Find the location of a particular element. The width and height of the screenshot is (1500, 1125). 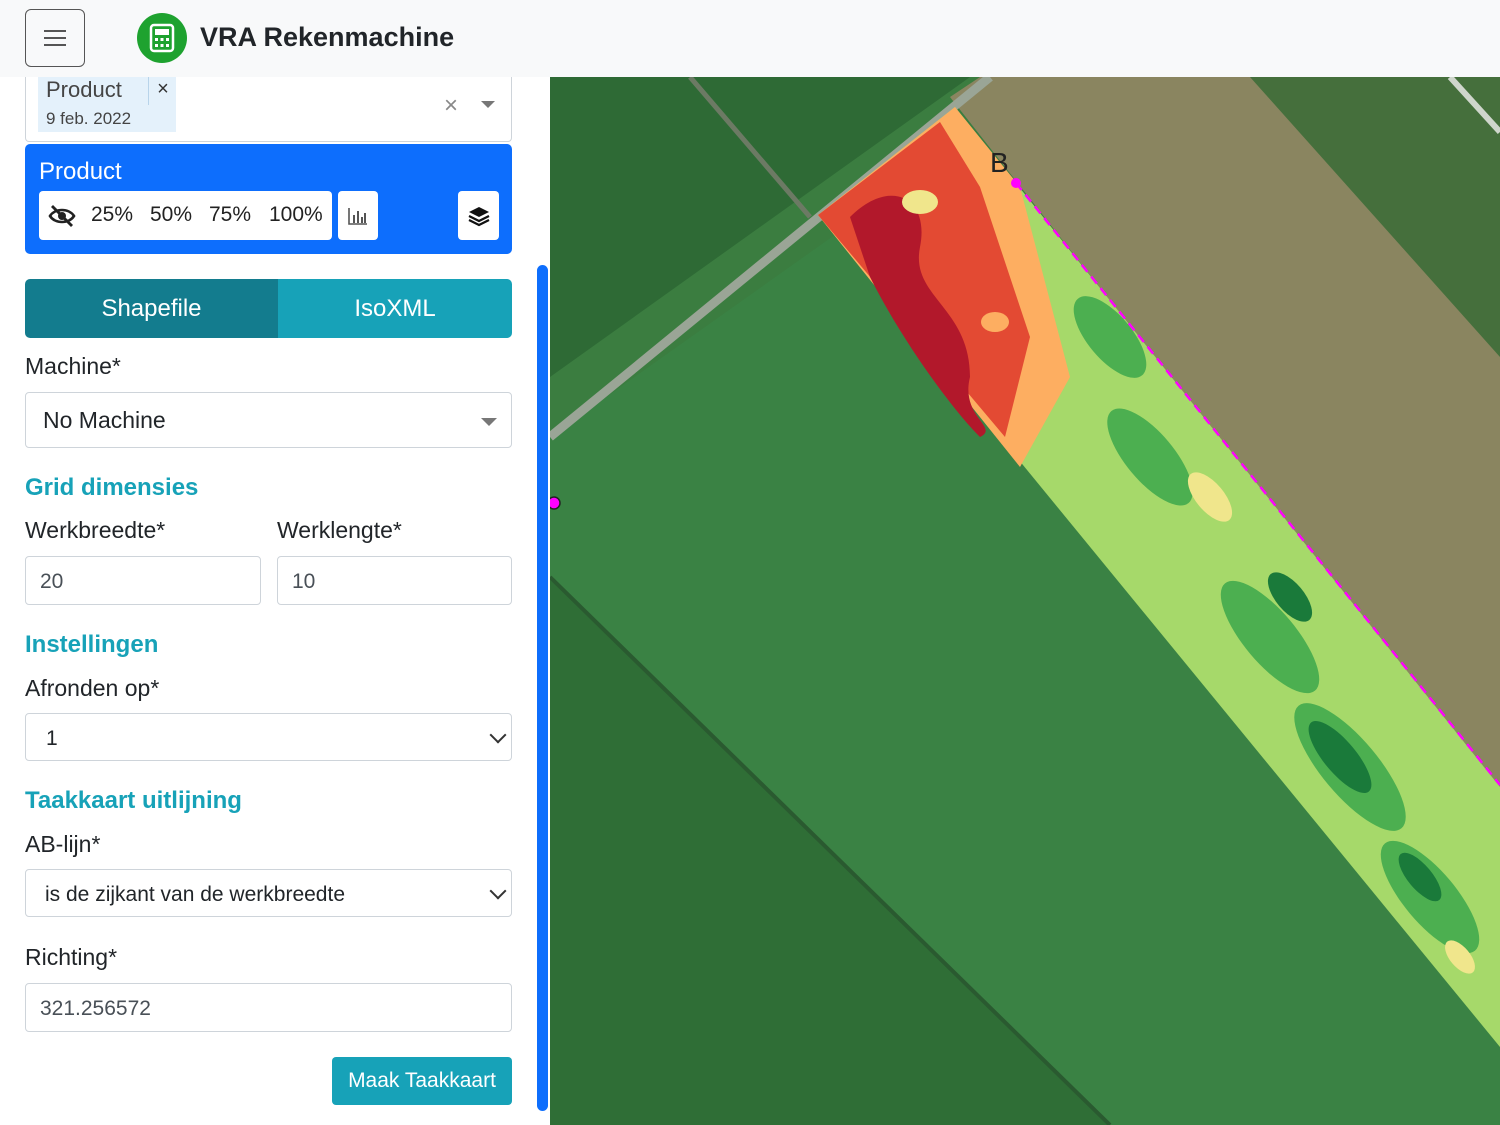

width-input-value: 20 is located at coordinates (52, 581).